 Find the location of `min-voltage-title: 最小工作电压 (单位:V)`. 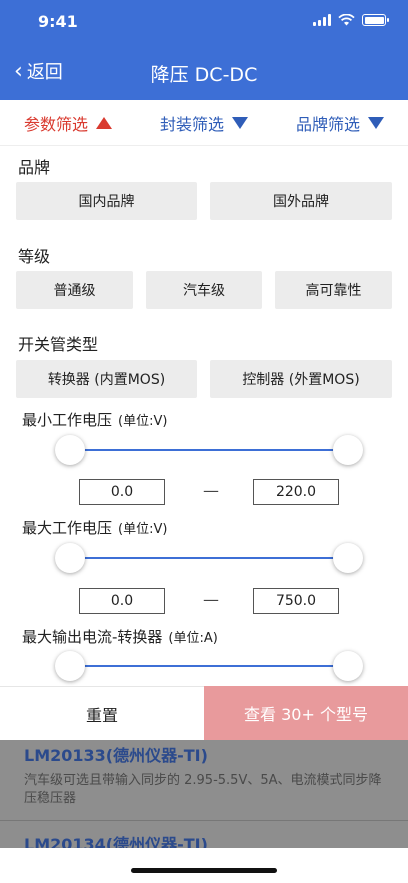

min-voltage-title: 最小工作电压 (单位:V) is located at coordinates (94, 419).